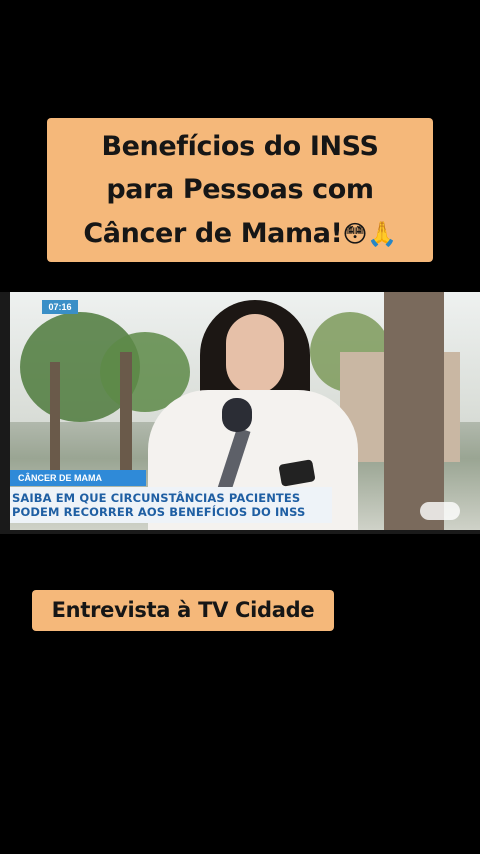  Describe the element at coordinates (240, 146) in the screenshot. I see `title-line-1: Benefícios do INSS` at that location.